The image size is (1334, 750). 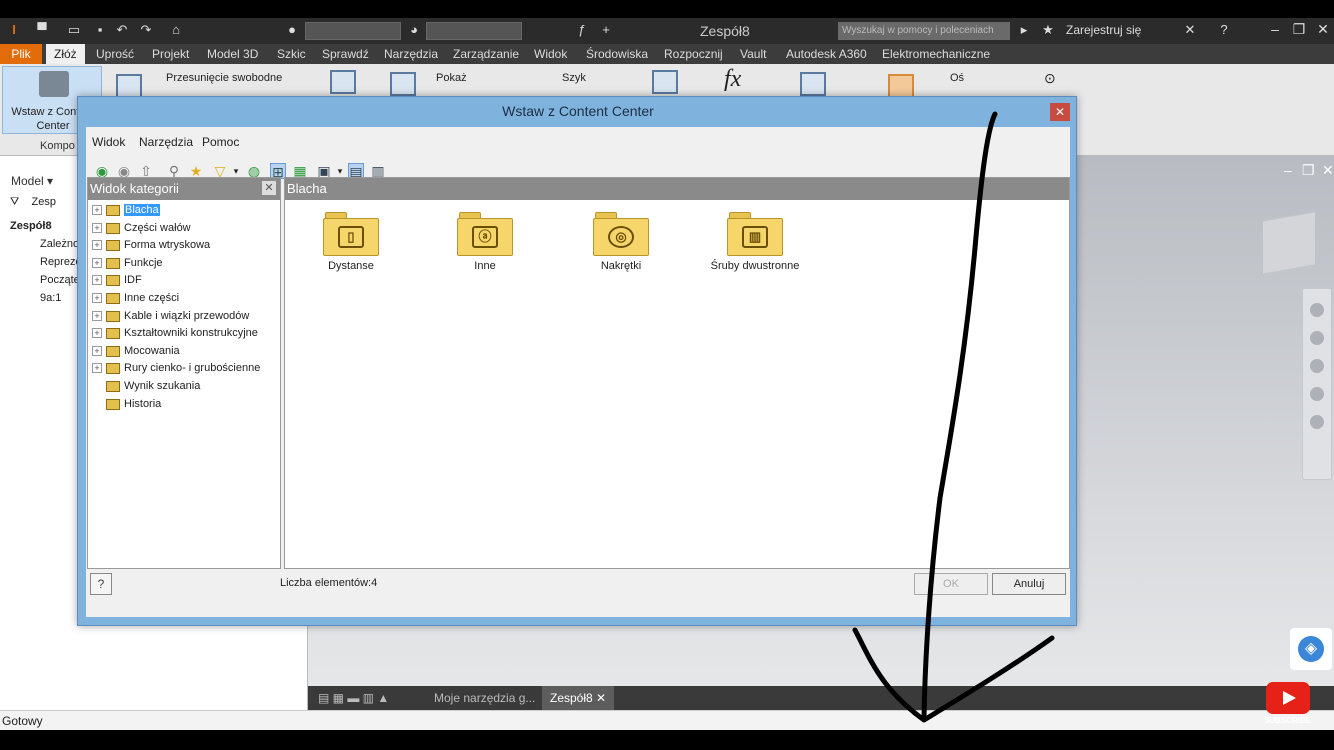 I want to click on subscribe-label: SUBSCRIBE, so click(x=1288, y=720).